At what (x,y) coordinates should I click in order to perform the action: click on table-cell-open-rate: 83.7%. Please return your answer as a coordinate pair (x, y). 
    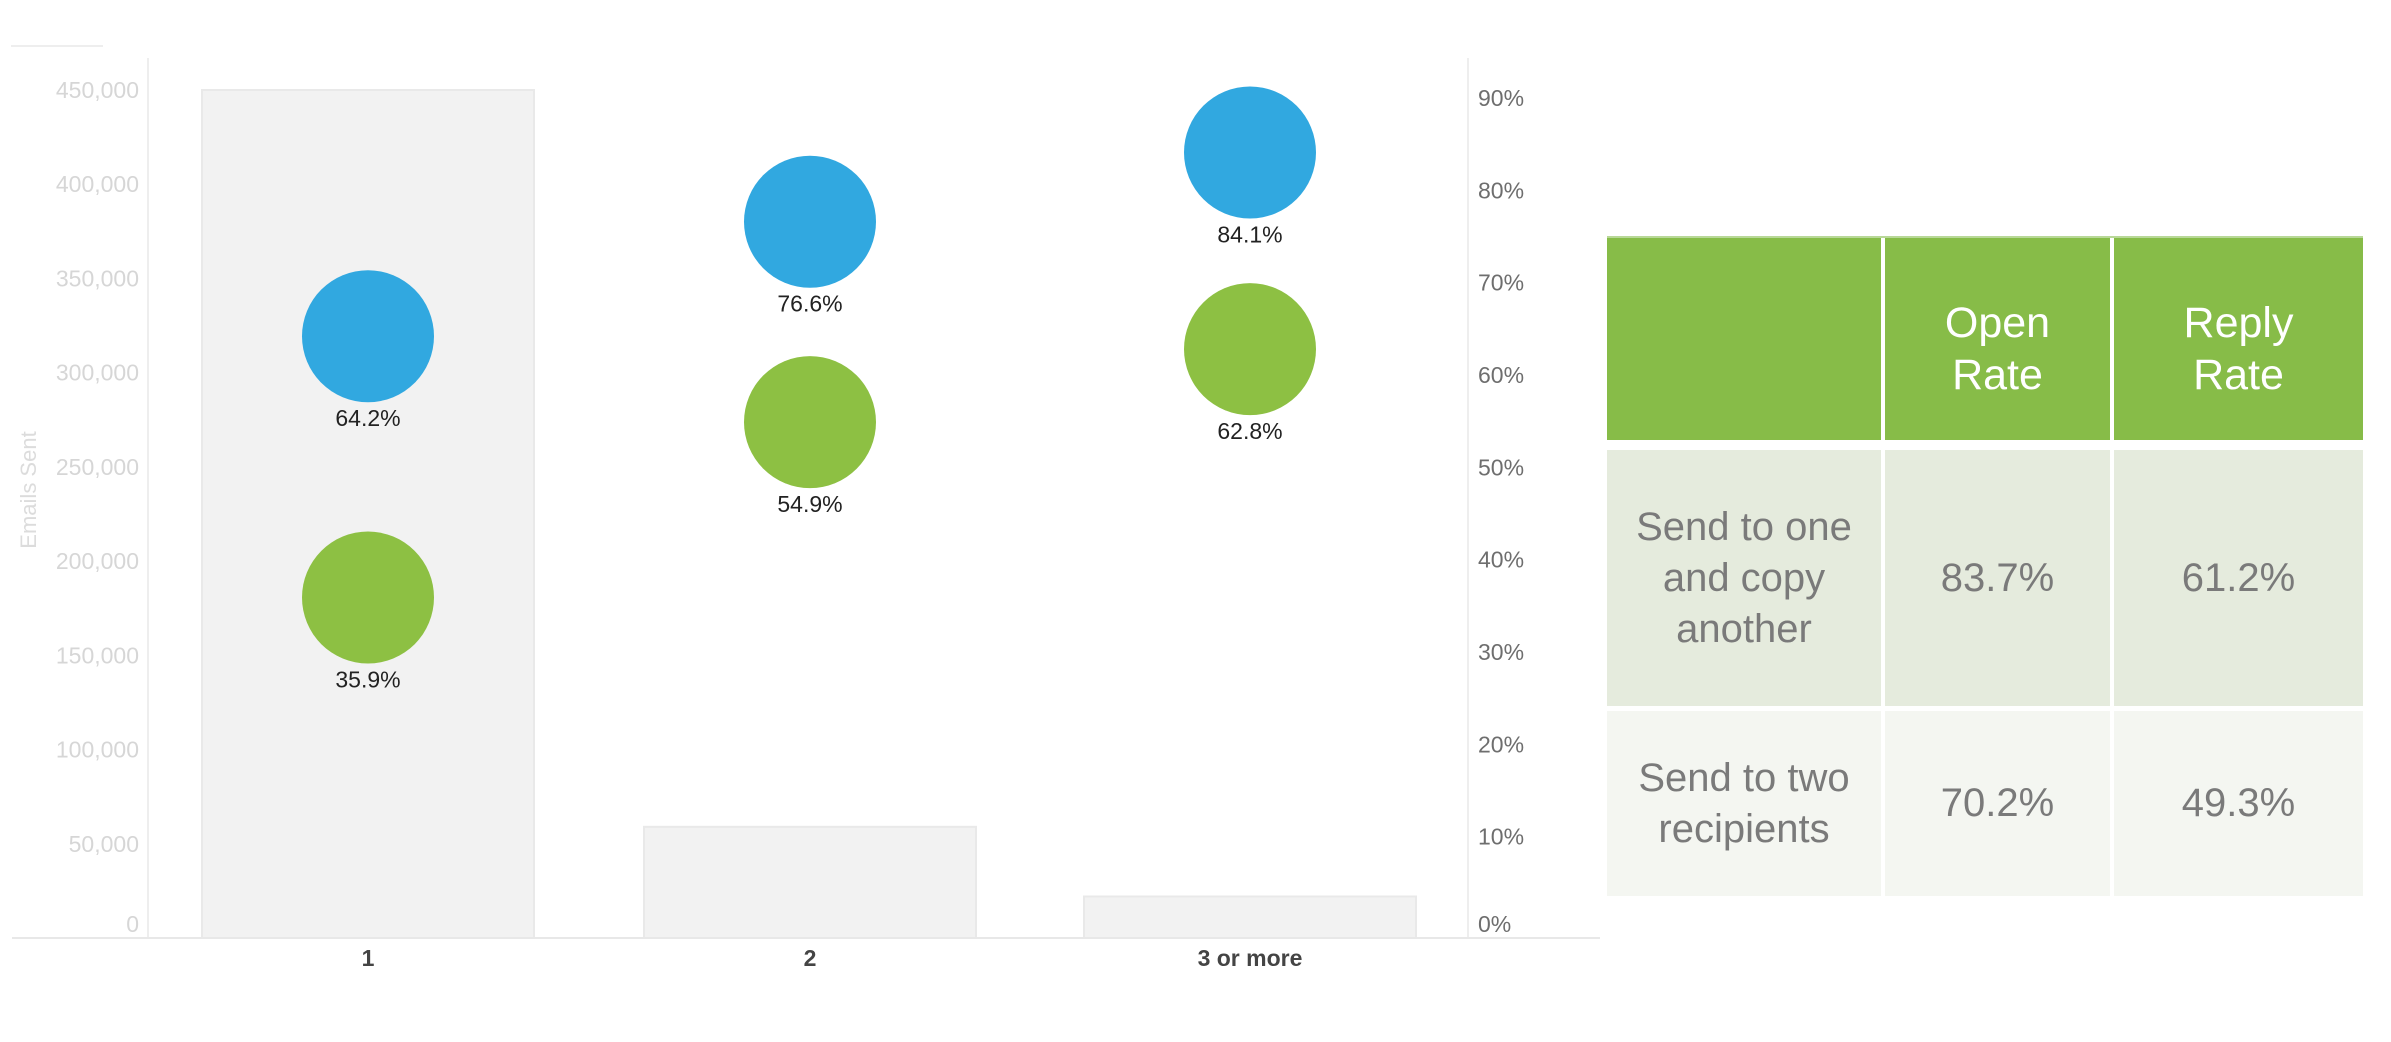
    Looking at the image, I should click on (1997, 578).